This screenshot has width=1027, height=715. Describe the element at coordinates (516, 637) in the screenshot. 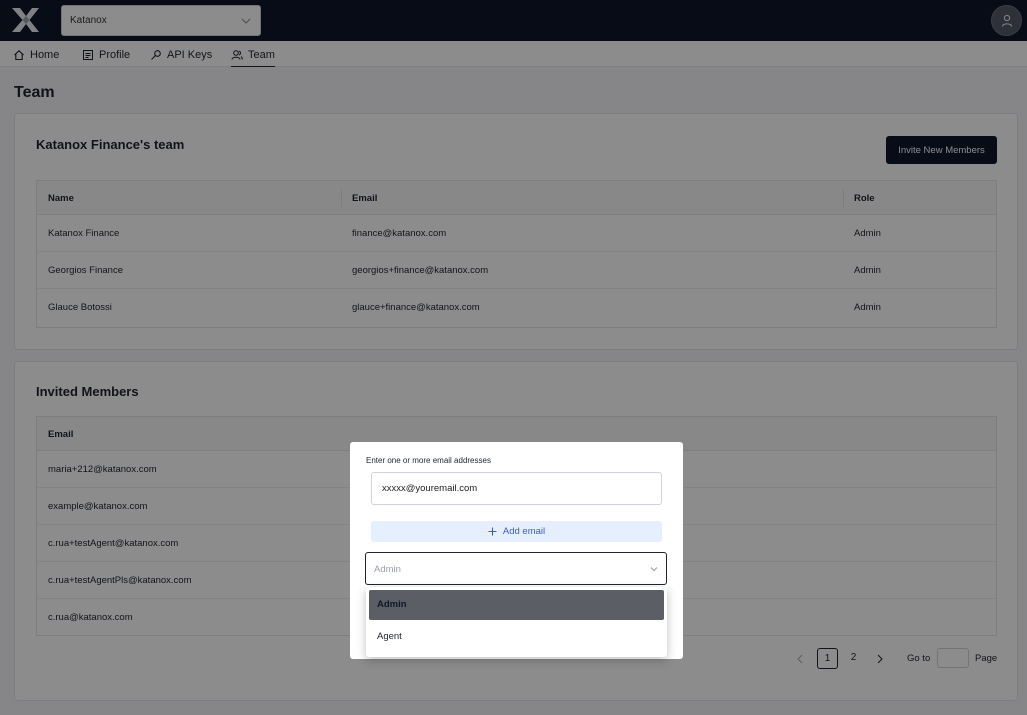

I see `role-option-agent: Agent` at that location.